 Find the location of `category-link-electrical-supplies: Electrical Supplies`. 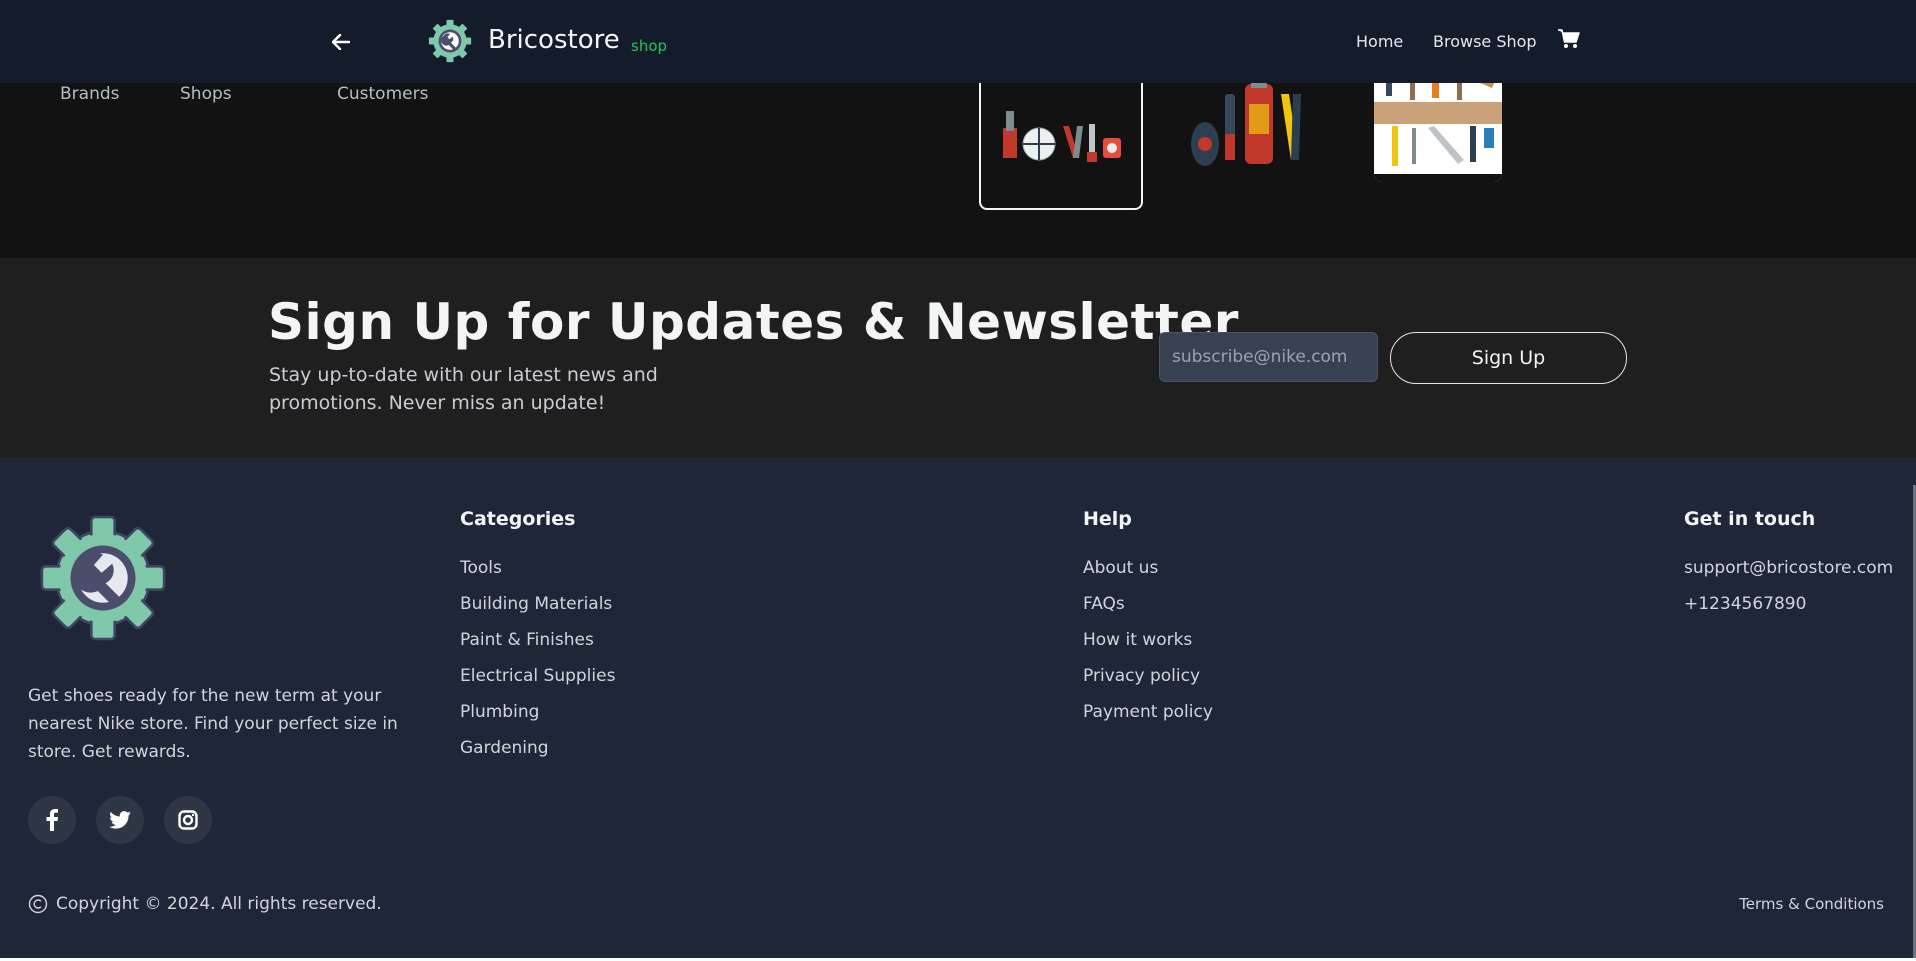

category-link-electrical-supplies: Electrical Supplies is located at coordinates (537, 684).